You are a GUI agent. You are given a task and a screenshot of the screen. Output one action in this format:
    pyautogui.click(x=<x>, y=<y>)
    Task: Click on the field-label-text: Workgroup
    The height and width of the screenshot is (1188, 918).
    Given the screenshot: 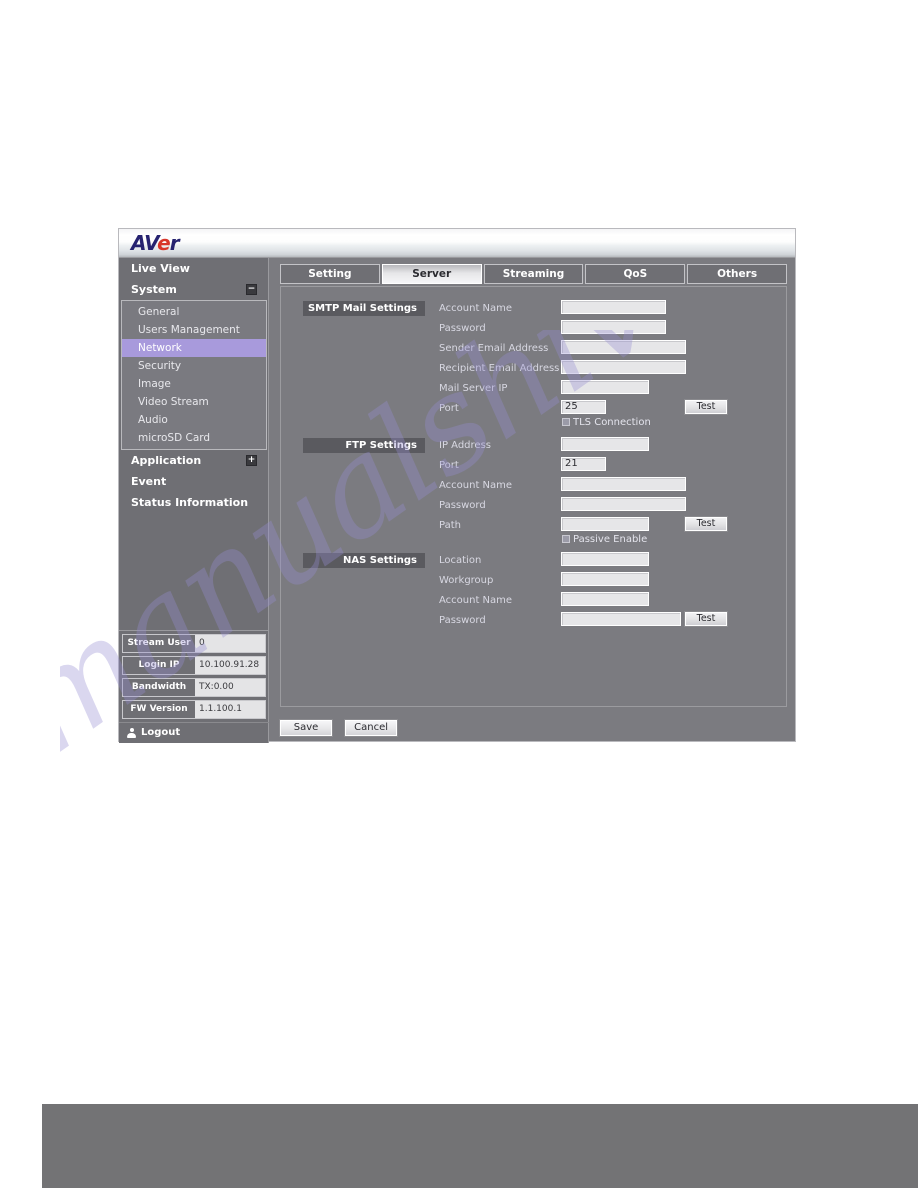 What is the action you would take?
    pyautogui.click(x=466, y=580)
    